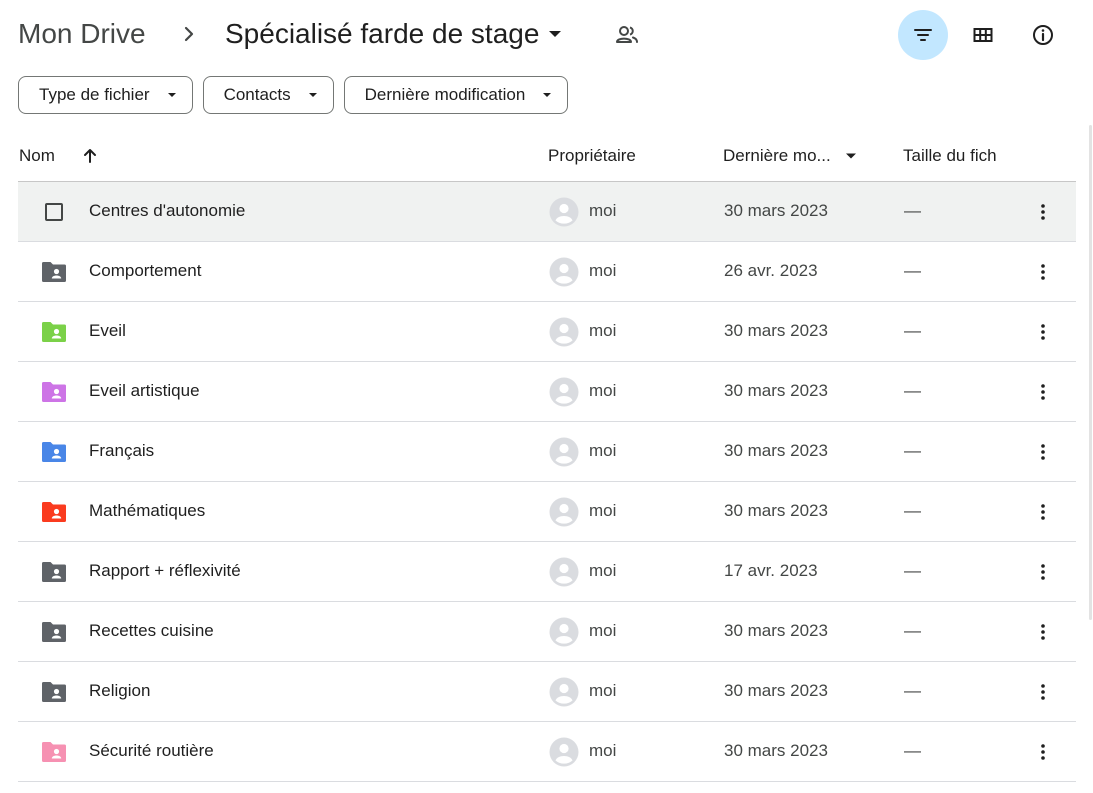 This screenshot has height=793, width=1093. Describe the element at coordinates (107, 330) in the screenshot. I see `file-name: Eveil` at that location.